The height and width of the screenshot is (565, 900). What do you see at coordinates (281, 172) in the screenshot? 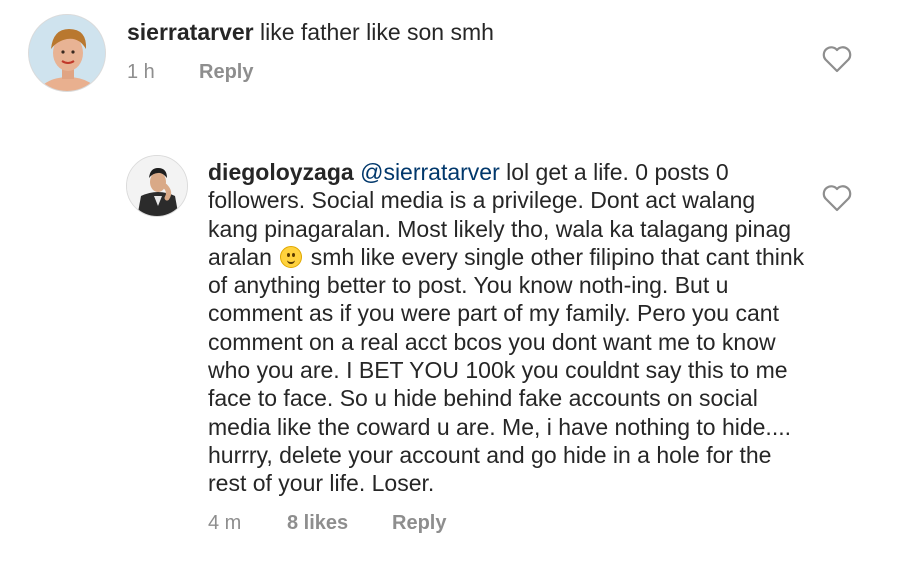
I see `comment-username: diegoloyzaga` at bounding box center [281, 172].